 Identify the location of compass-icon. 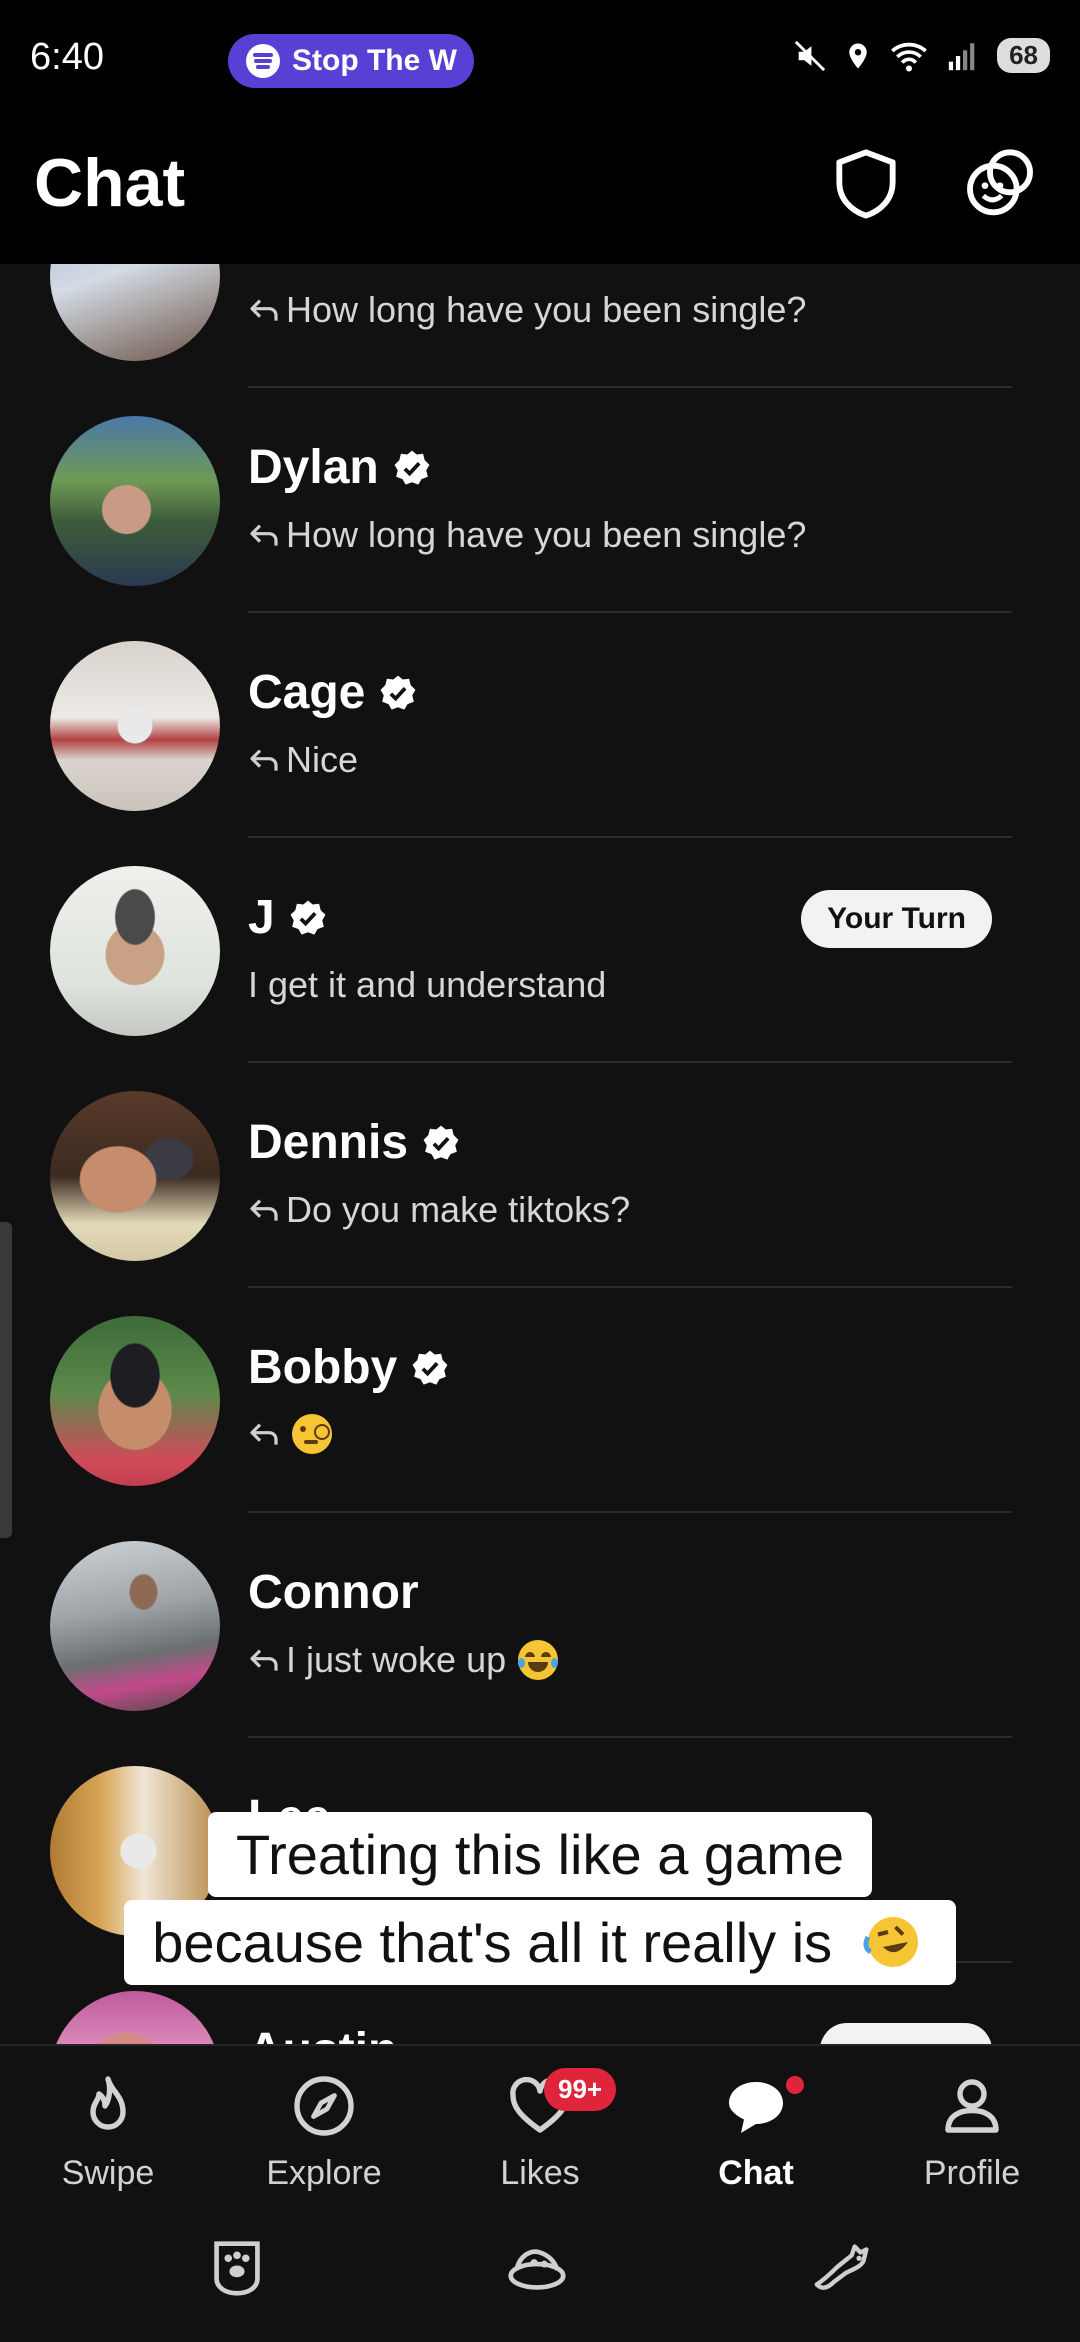
(324, 2106).